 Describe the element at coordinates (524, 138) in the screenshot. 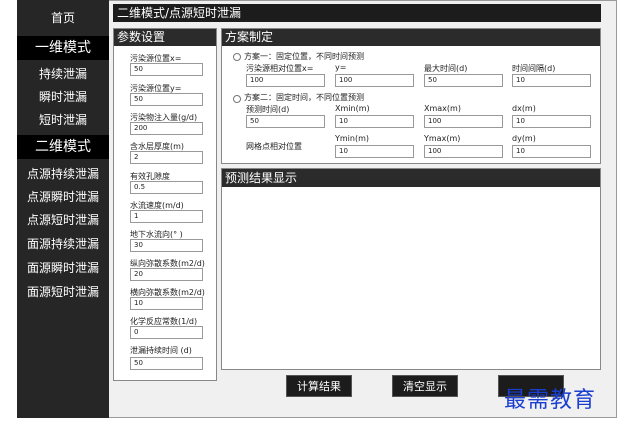

I see `scheme2-field-label: dy(m)` at that location.